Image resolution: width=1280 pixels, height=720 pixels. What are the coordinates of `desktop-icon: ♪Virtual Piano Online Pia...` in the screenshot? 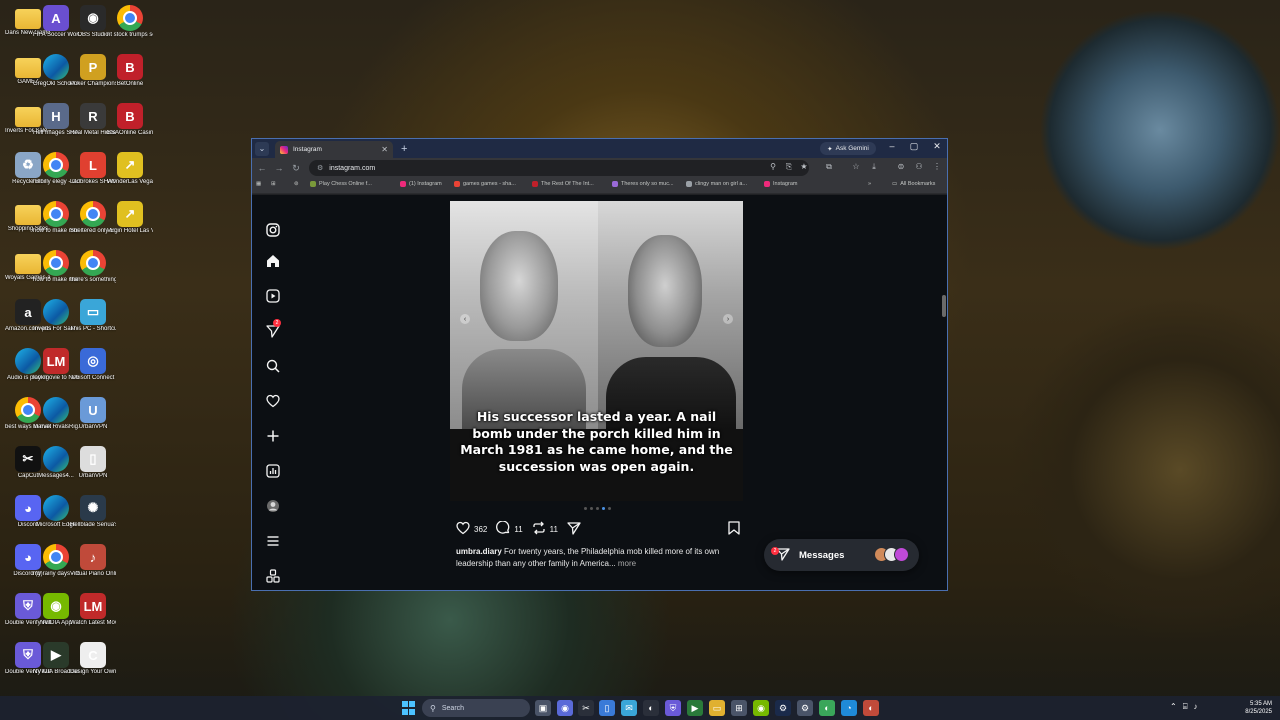 It's located at (93, 565).